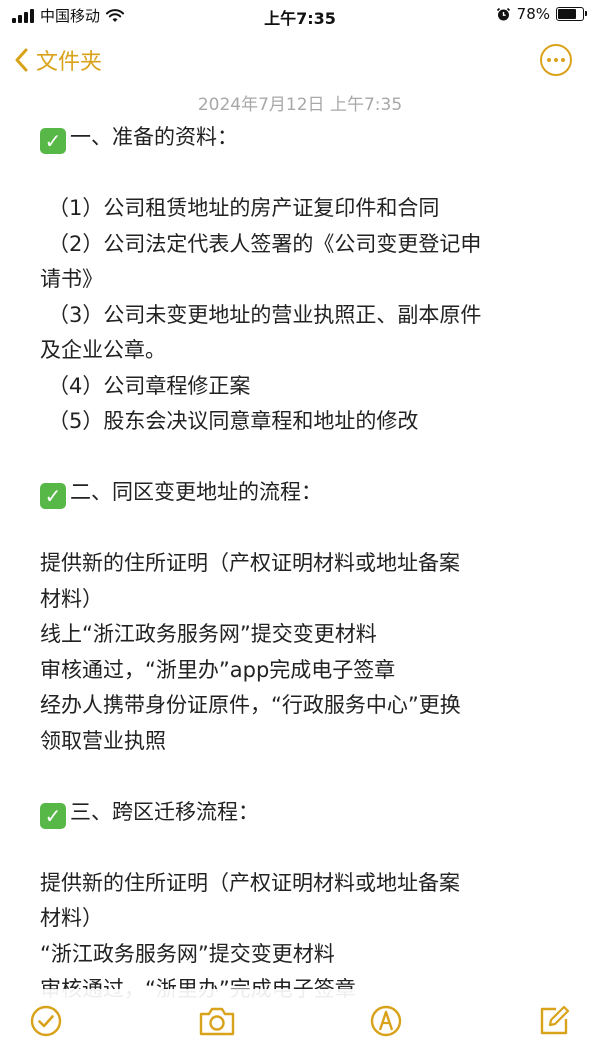 The width and height of the screenshot is (600, 1051). Describe the element at coordinates (554, 1021) in the screenshot. I see `compose-icon` at that location.